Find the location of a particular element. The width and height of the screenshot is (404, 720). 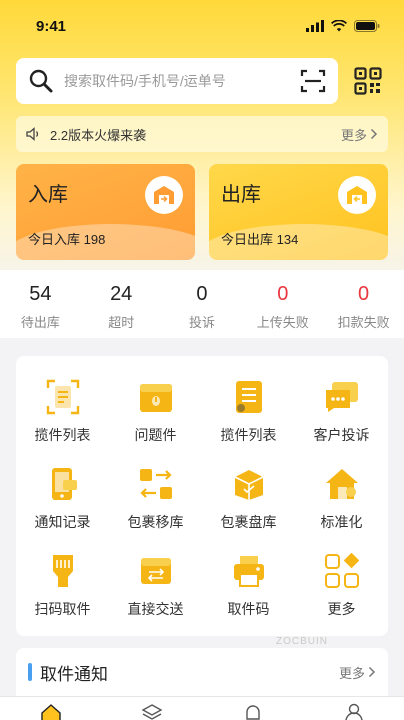

grid-item: 取件码 is located at coordinates (248, 584).